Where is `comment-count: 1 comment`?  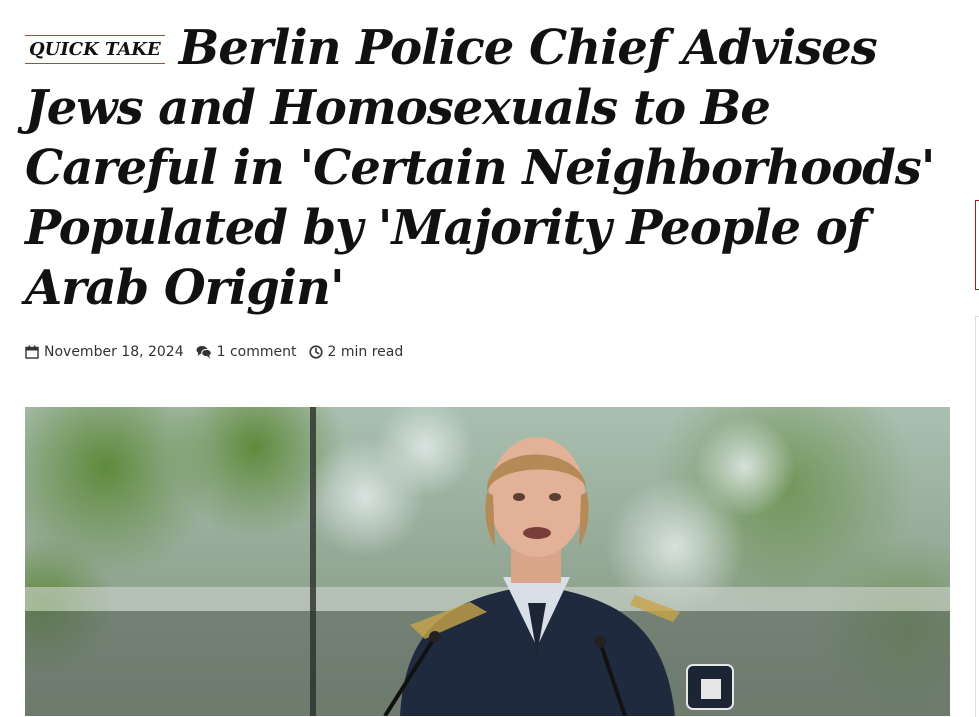 comment-count: 1 comment is located at coordinates (257, 352).